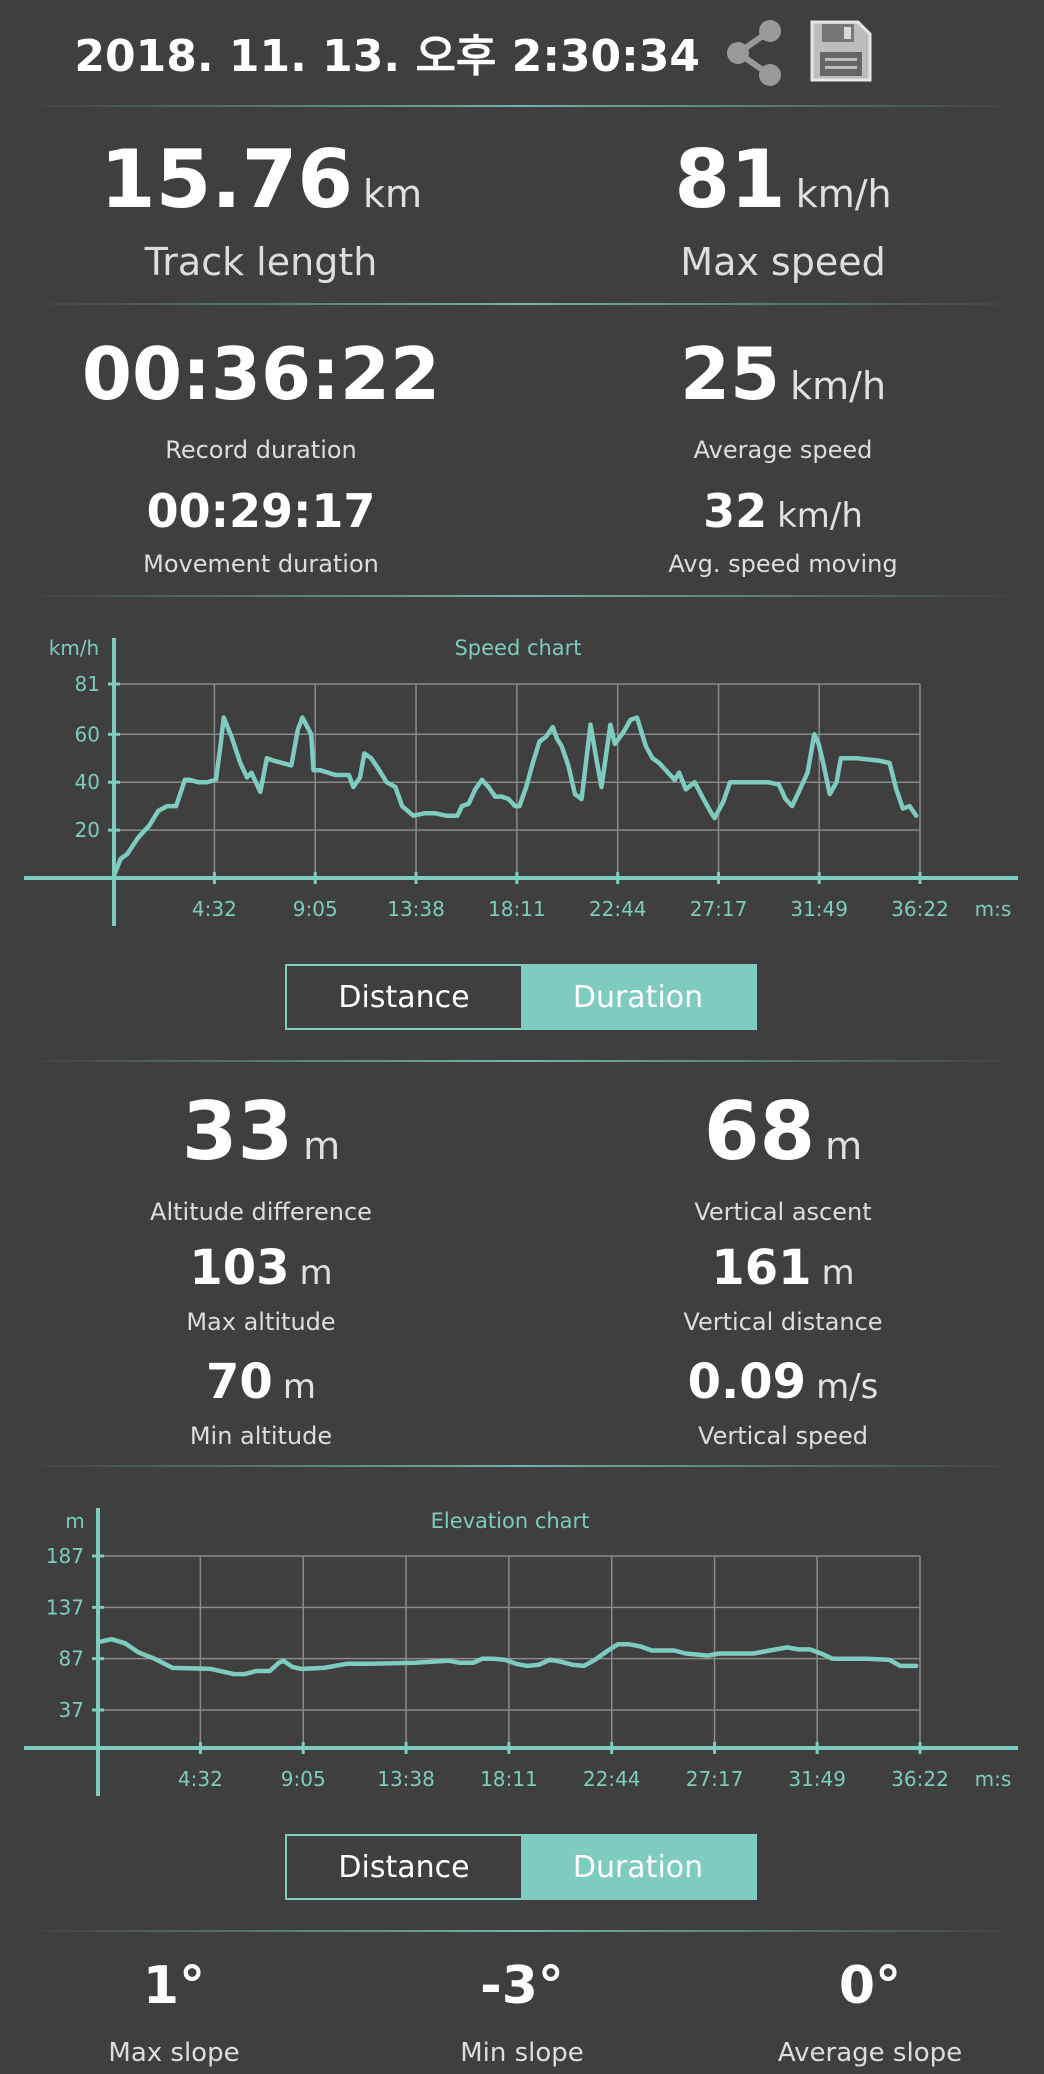 The image size is (1044, 2074). I want to click on vertical-ascent-stat: 68 m Vertical ascent, so click(783, 1159).